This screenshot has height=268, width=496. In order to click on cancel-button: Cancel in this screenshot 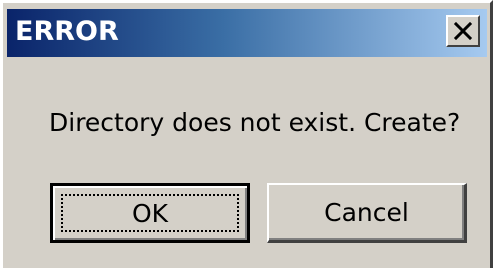, I will do `click(367, 213)`.